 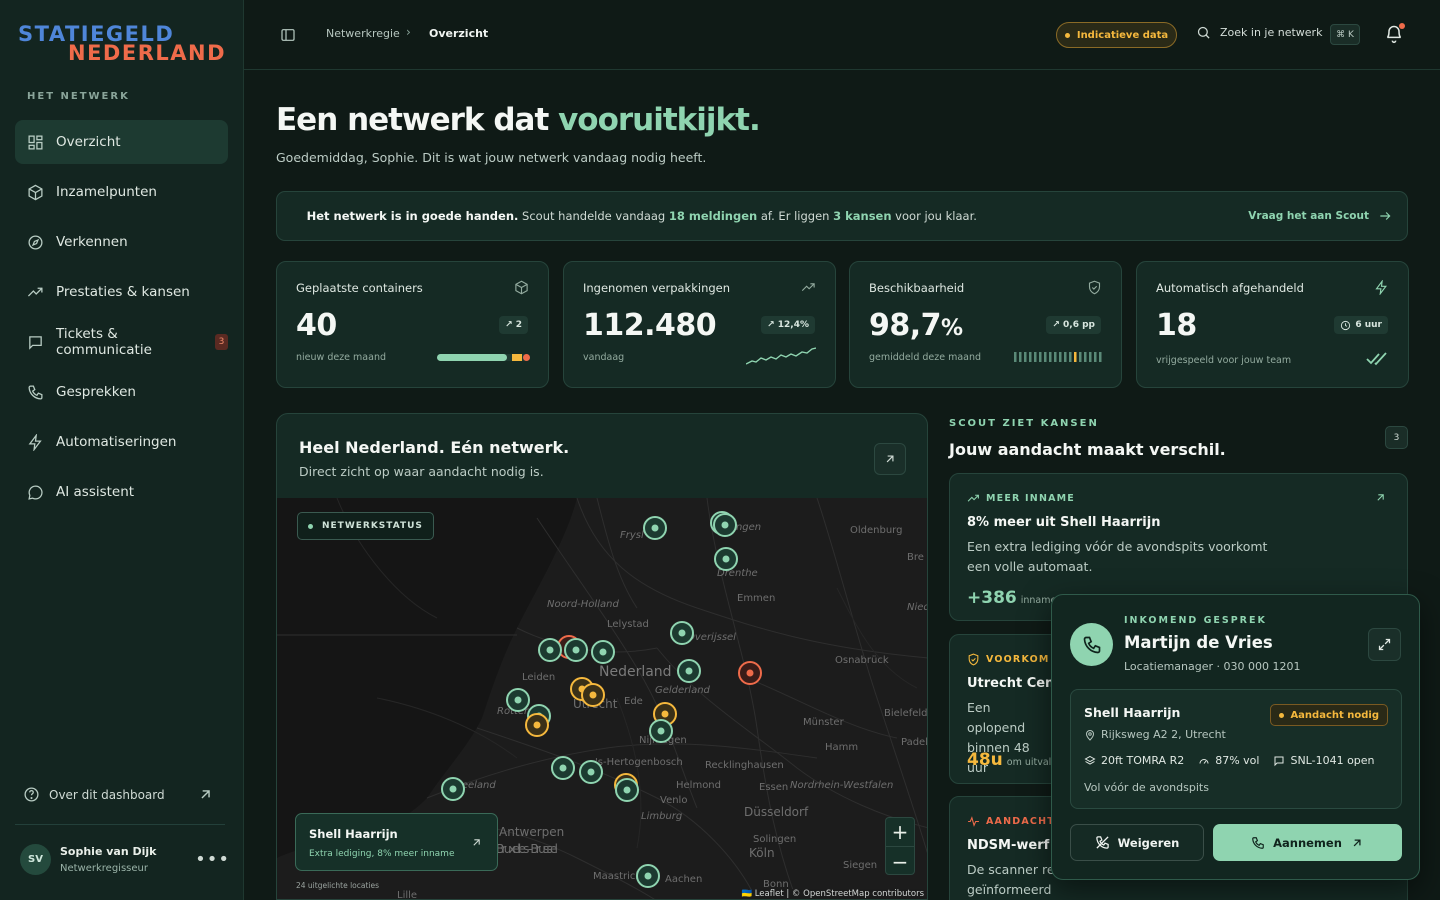 I want to click on map-label: Padeb, so click(x=914, y=742).